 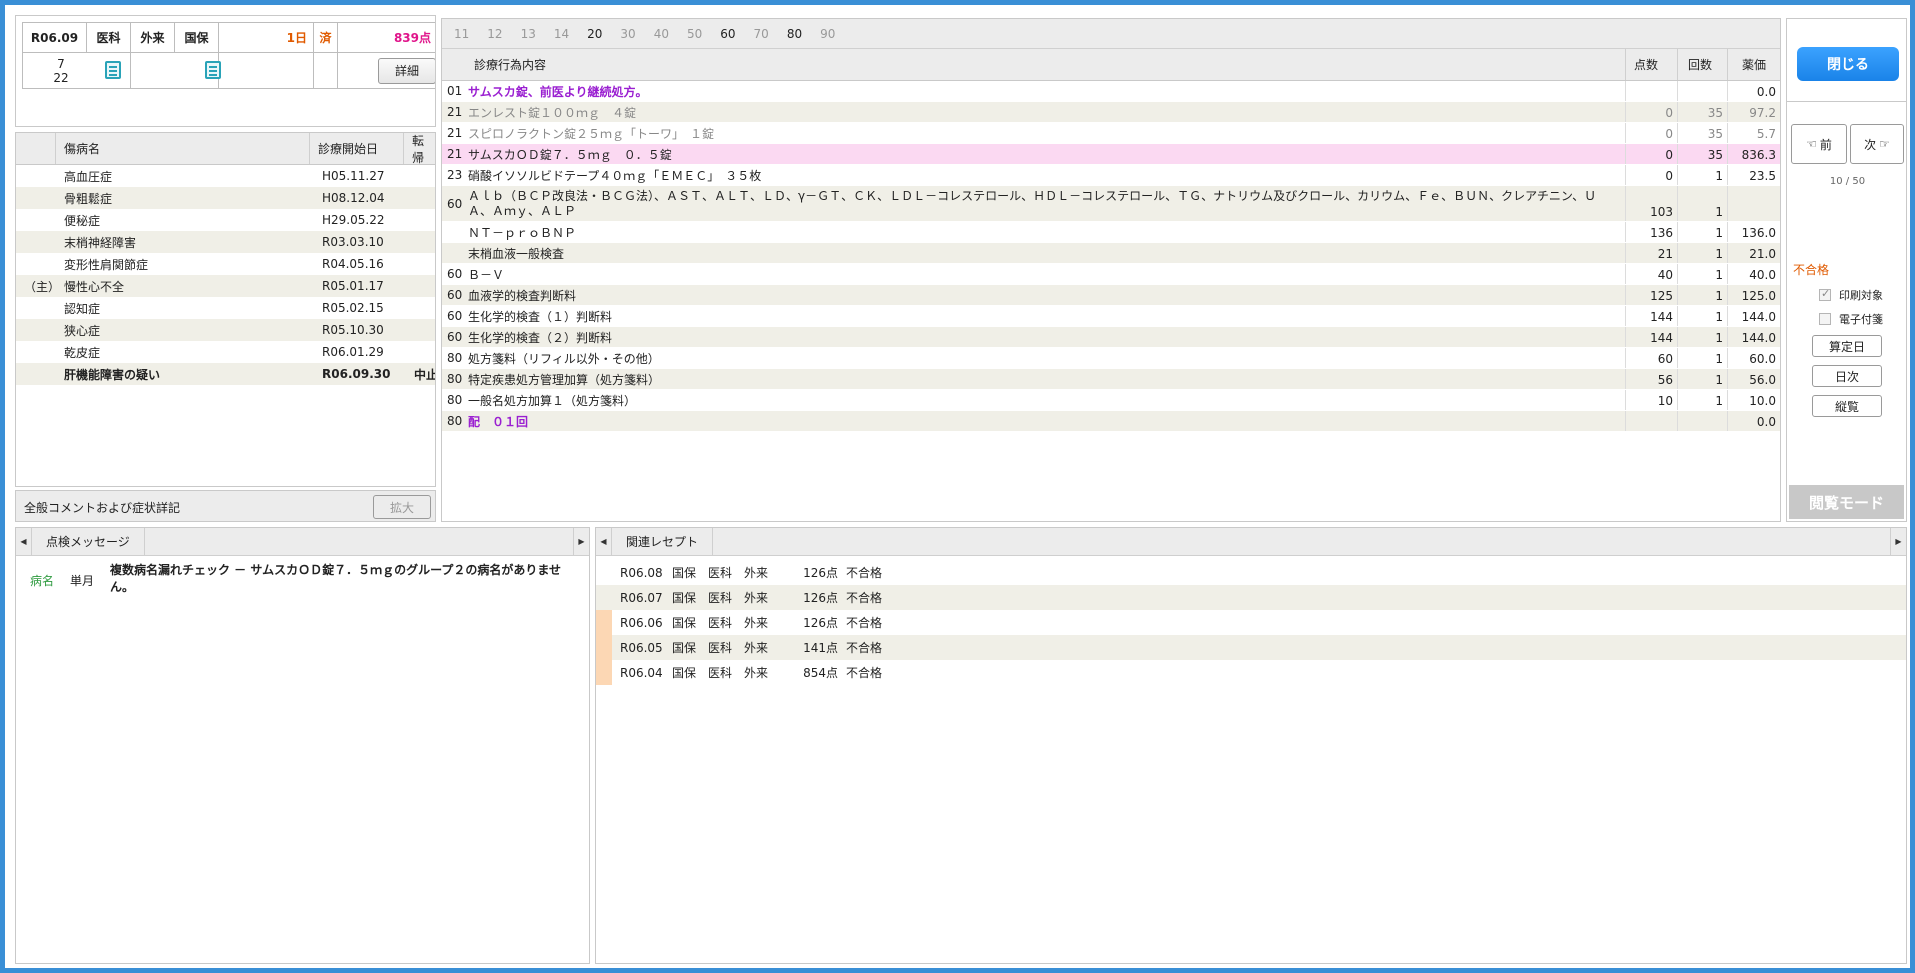 I want to click on view-mode-label: 閲覧モード, so click(x=1846, y=502).